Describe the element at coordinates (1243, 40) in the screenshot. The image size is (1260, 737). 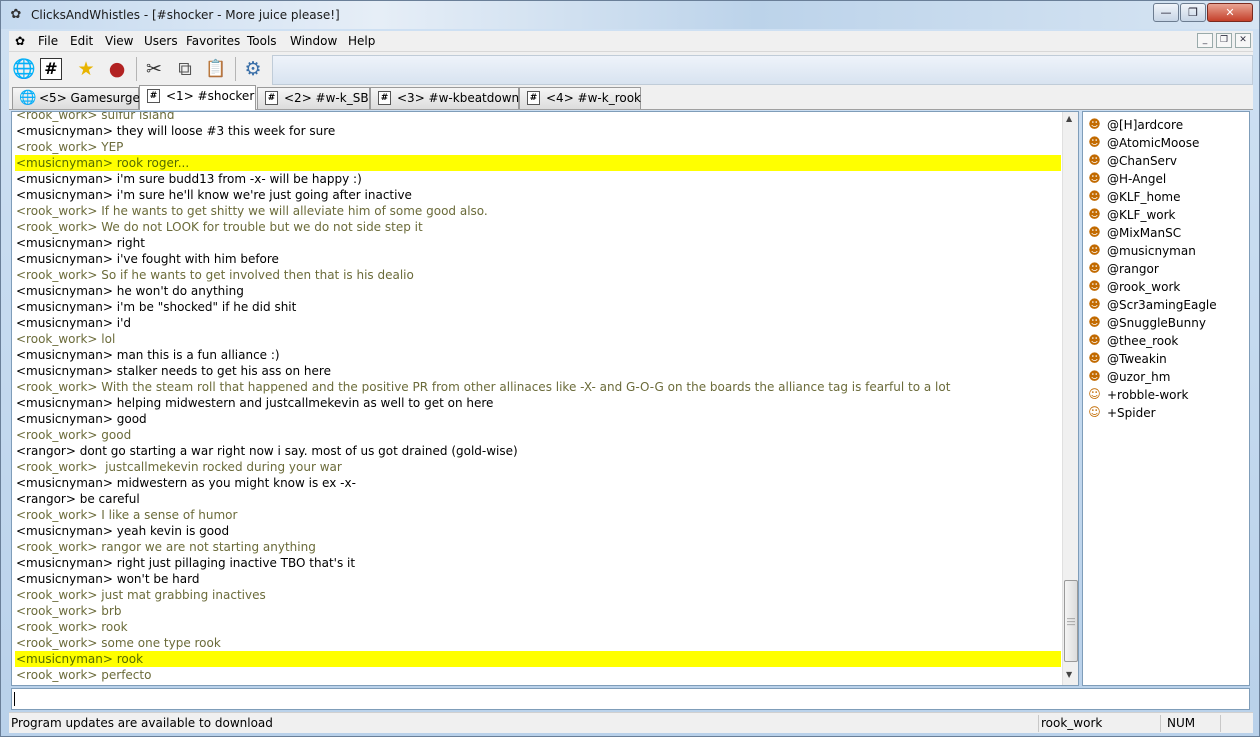
I see `child-close-button: ✕` at that location.